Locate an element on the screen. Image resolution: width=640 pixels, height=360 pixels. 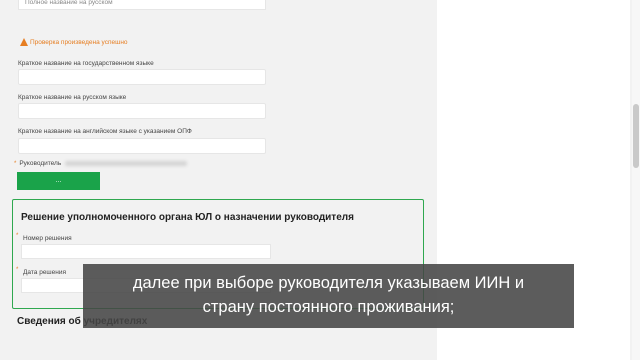
head-row: * Руководитель is located at coordinates (101, 163).